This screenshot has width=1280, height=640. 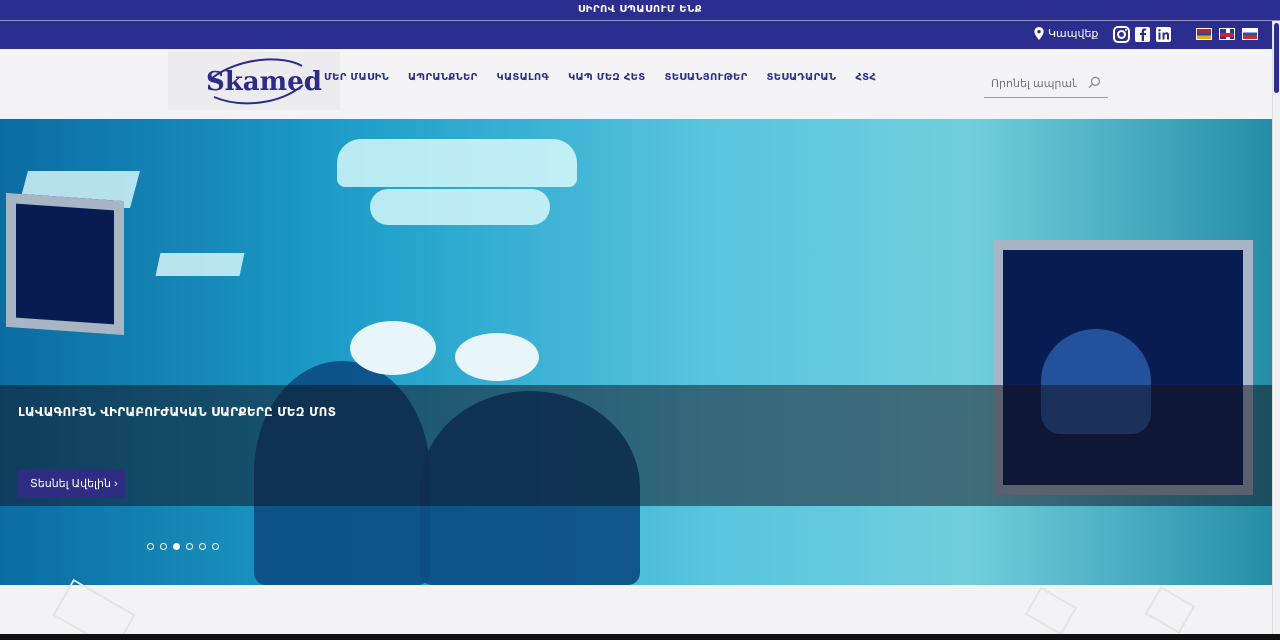 I want to click on armenian-flag-icon, so click(x=1204, y=34).